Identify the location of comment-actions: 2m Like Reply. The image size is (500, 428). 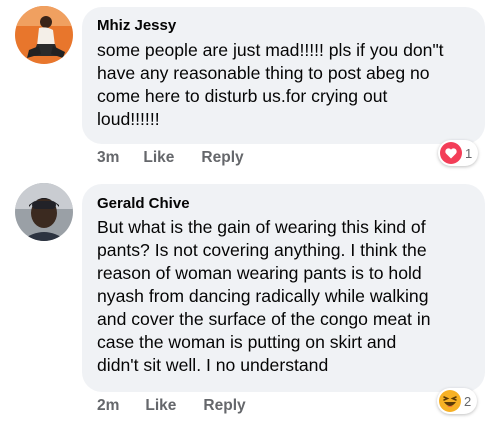
(171, 406).